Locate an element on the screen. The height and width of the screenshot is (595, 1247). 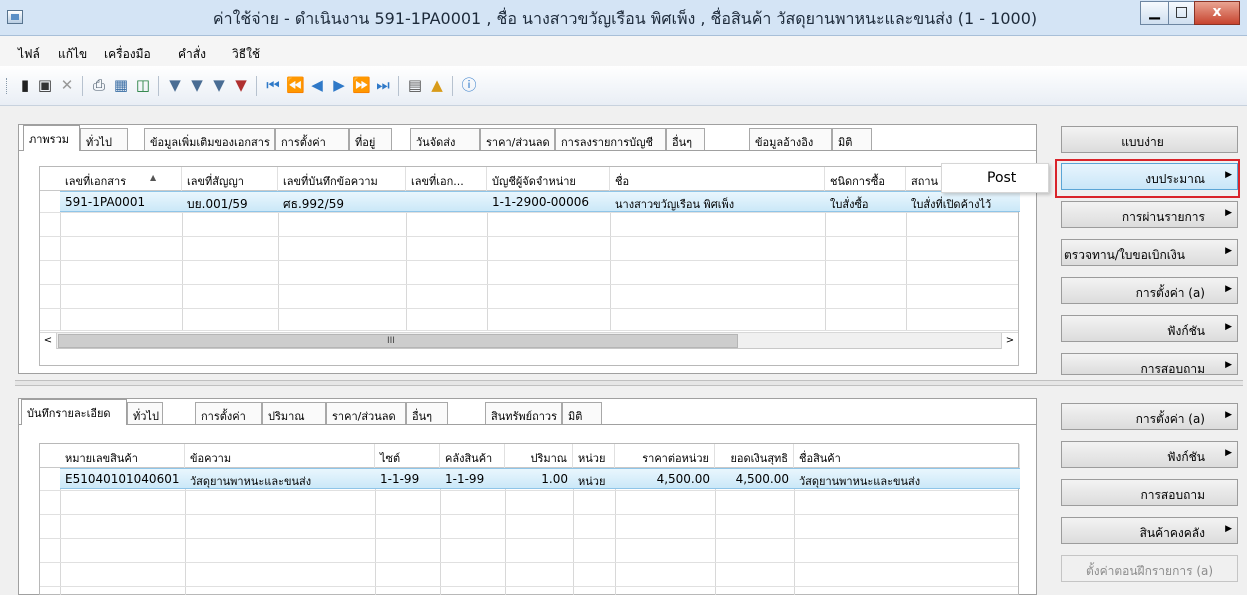
tab-delivery-date: วันจัดส่ง is located at coordinates (445, 139).